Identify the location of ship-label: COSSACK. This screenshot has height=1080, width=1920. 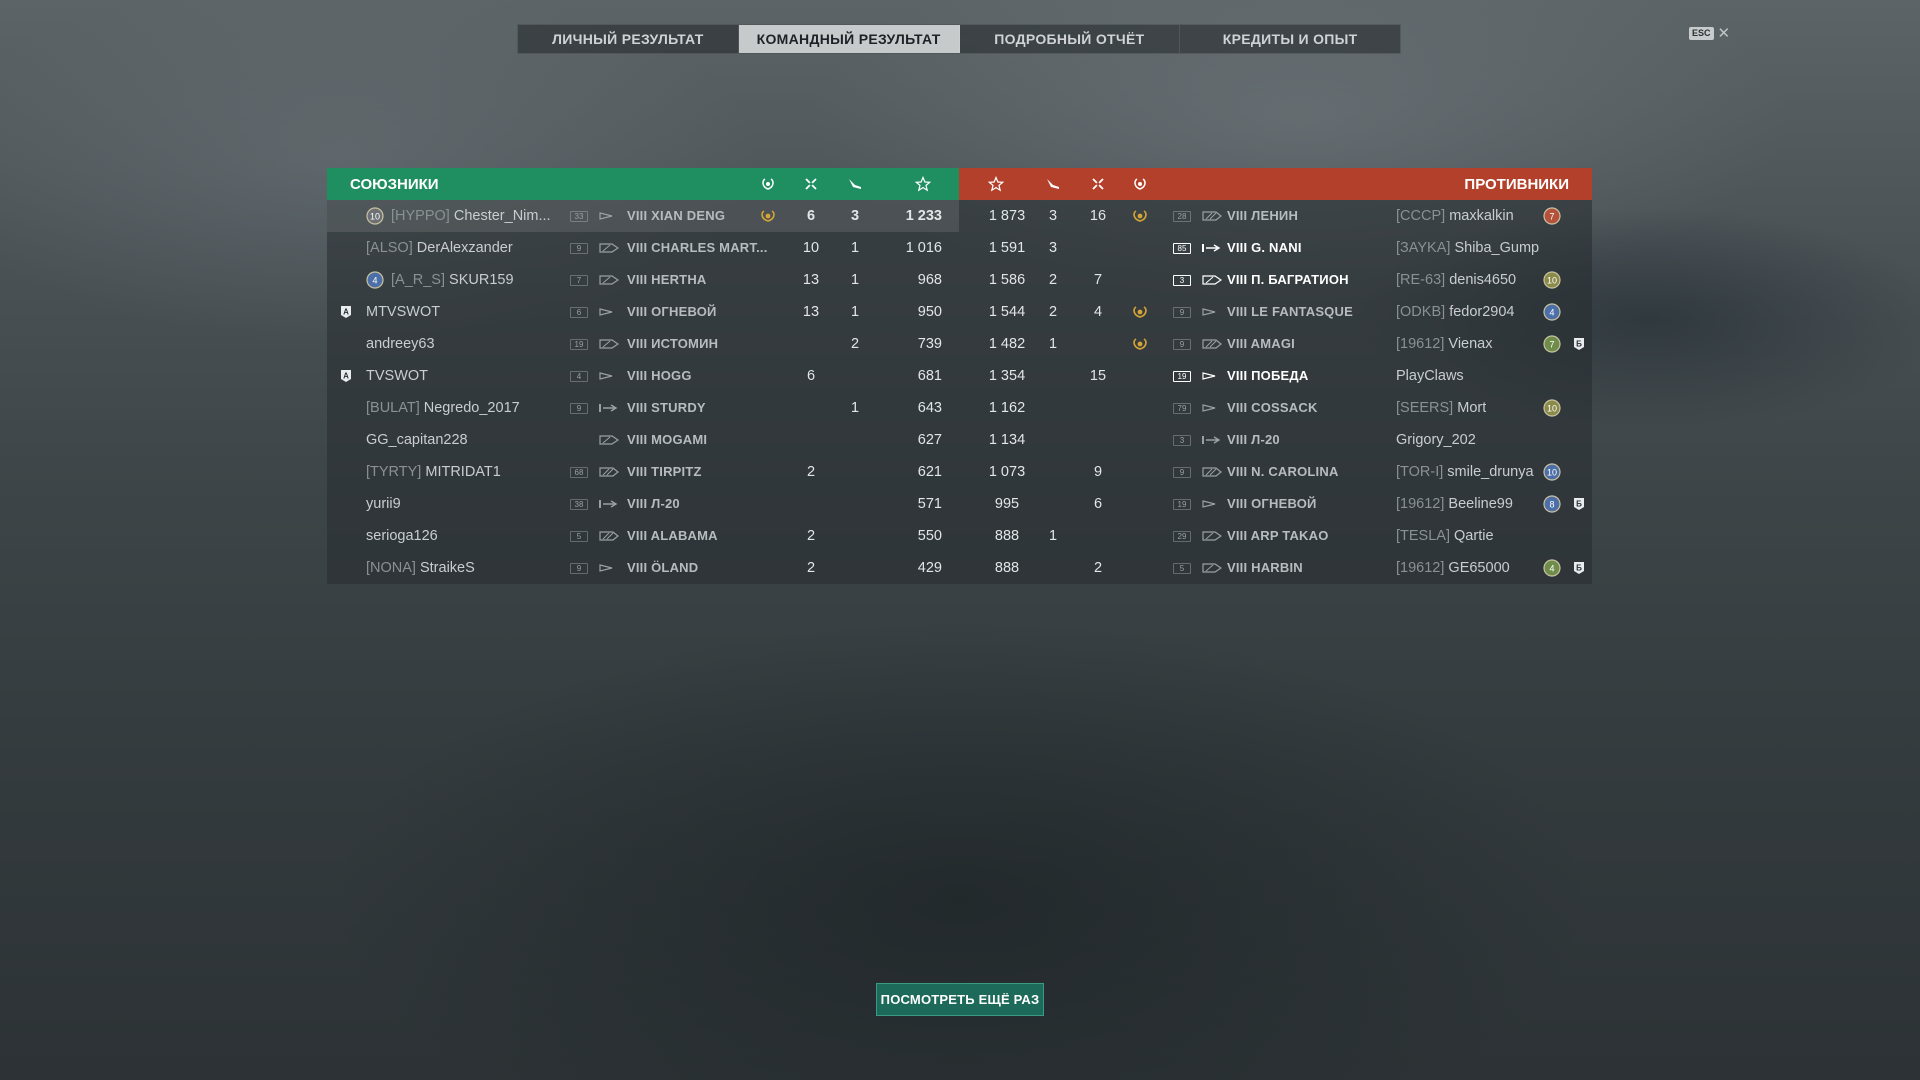
(1284, 407).